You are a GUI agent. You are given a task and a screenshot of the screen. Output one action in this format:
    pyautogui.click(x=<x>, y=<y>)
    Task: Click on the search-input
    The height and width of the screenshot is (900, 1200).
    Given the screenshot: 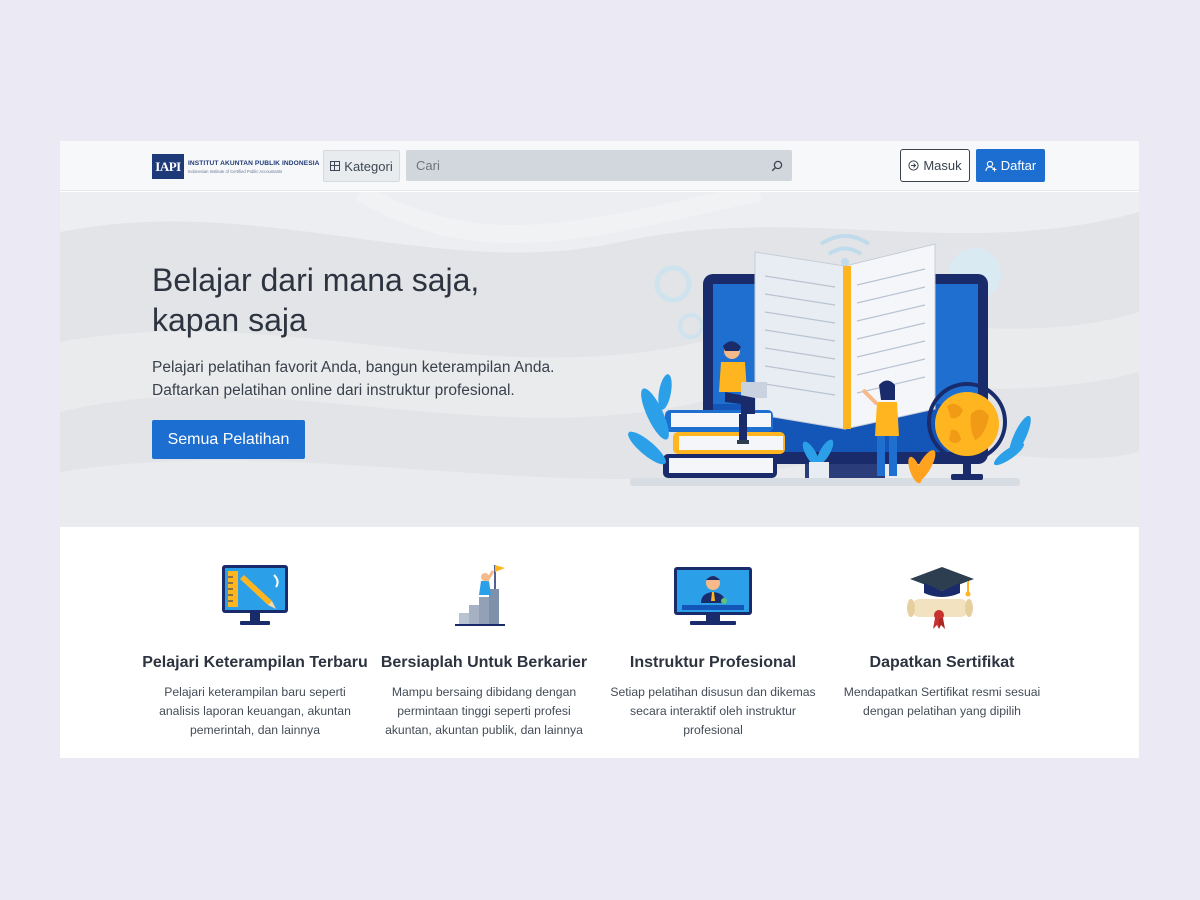 What is the action you would take?
    pyautogui.click(x=584, y=165)
    